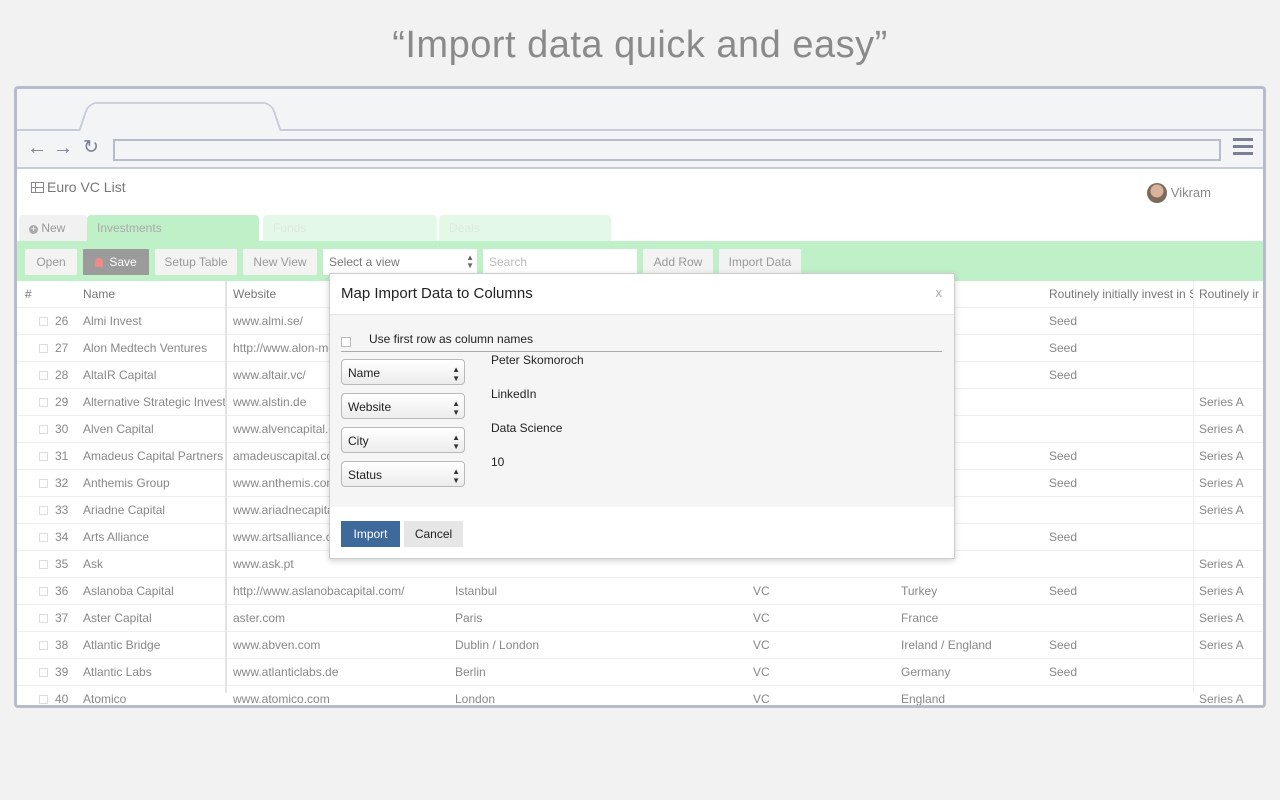 The width and height of the screenshot is (1280, 800). Describe the element at coordinates (971, 645) in the screenshot. I see `cell-country: Ireland / England` at that location.